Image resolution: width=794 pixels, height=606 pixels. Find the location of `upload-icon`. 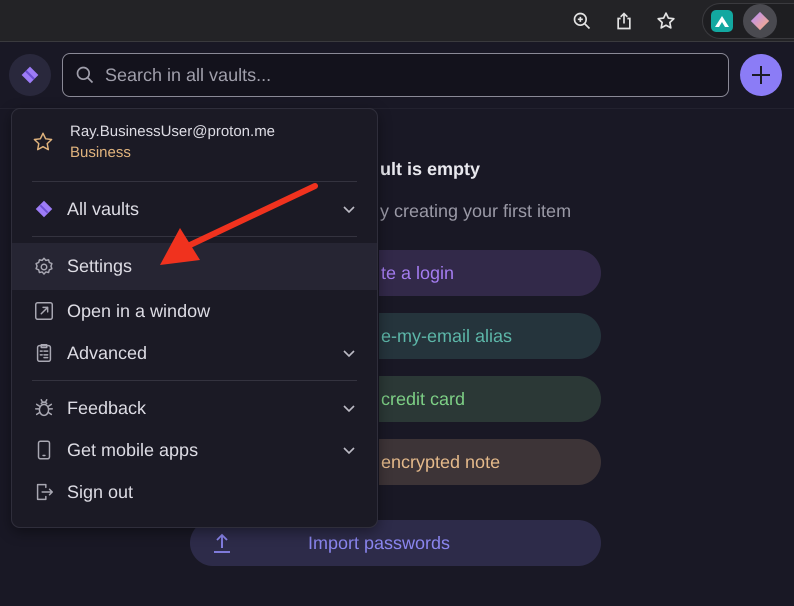

upload-icon is located at coordinates (222, 543).